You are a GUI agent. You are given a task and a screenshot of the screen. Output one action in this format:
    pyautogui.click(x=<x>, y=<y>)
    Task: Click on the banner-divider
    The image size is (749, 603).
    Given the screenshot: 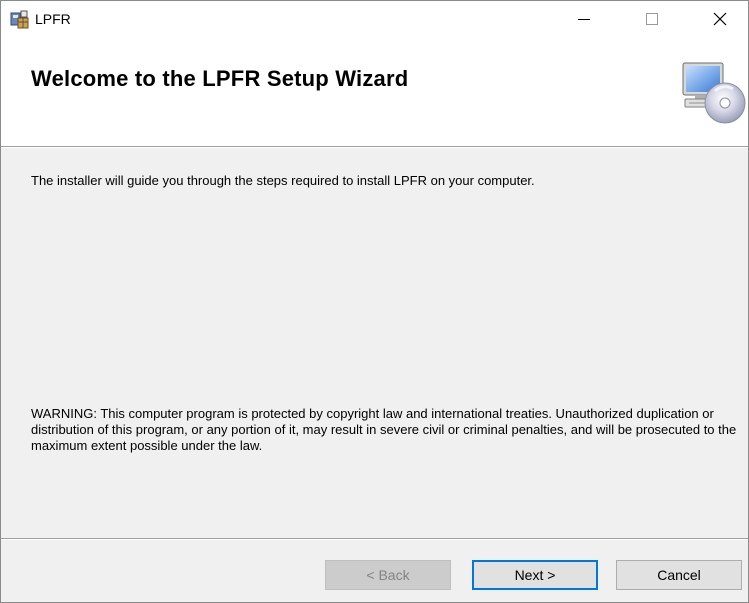 What is the action you would take?
    pyautogui.click(x=374, y=147)
    